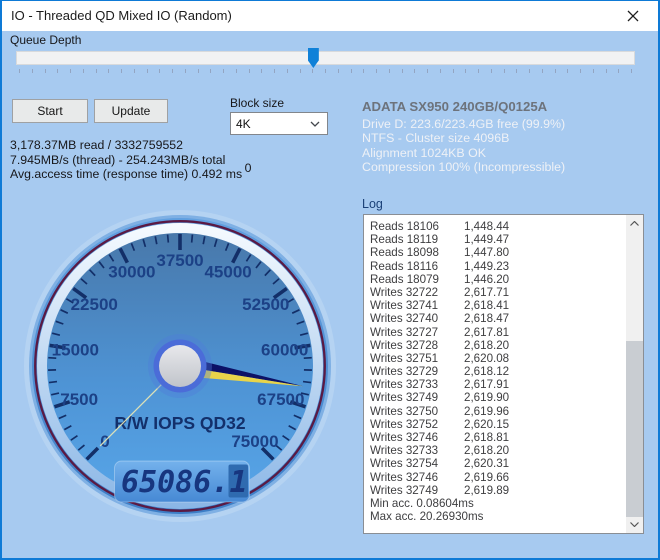  I want to click on log-row: Writes 32749 2,619.89, so click(497, 490).